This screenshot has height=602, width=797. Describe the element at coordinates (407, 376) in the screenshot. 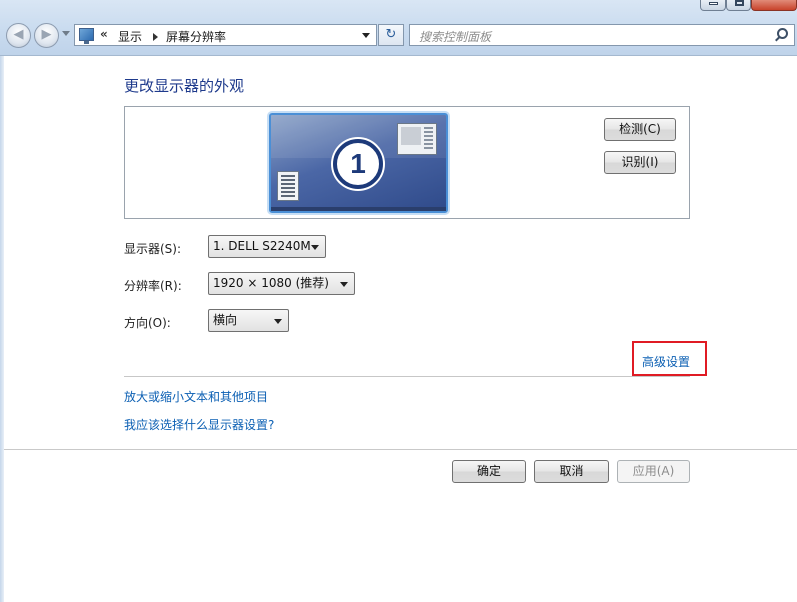

I see `divider` at that location.